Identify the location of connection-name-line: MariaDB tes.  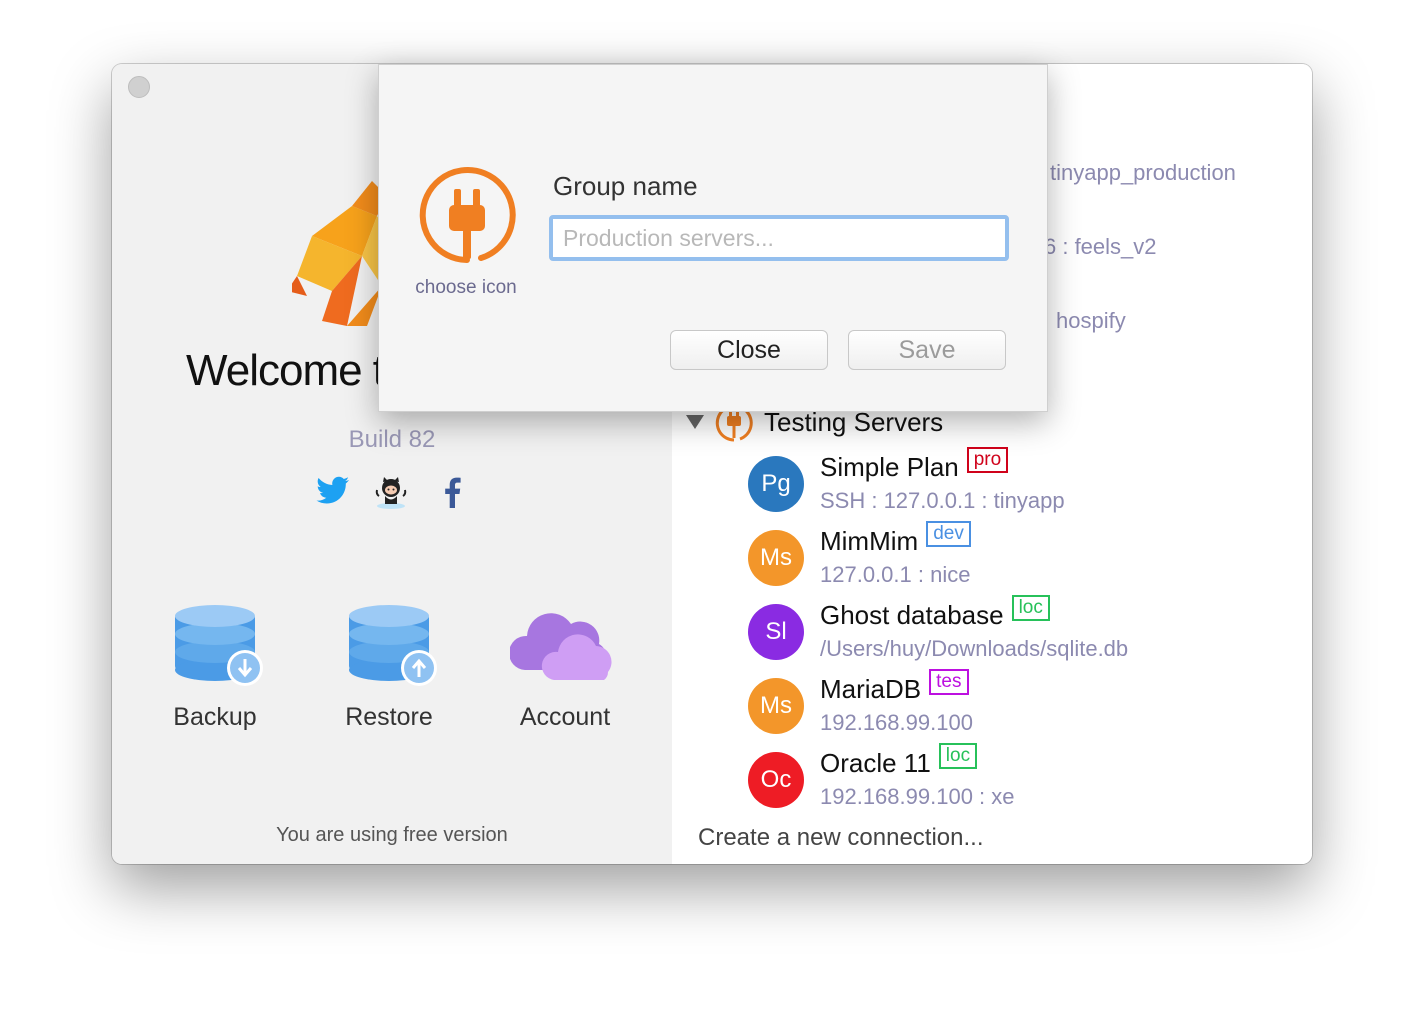
(894, 686).